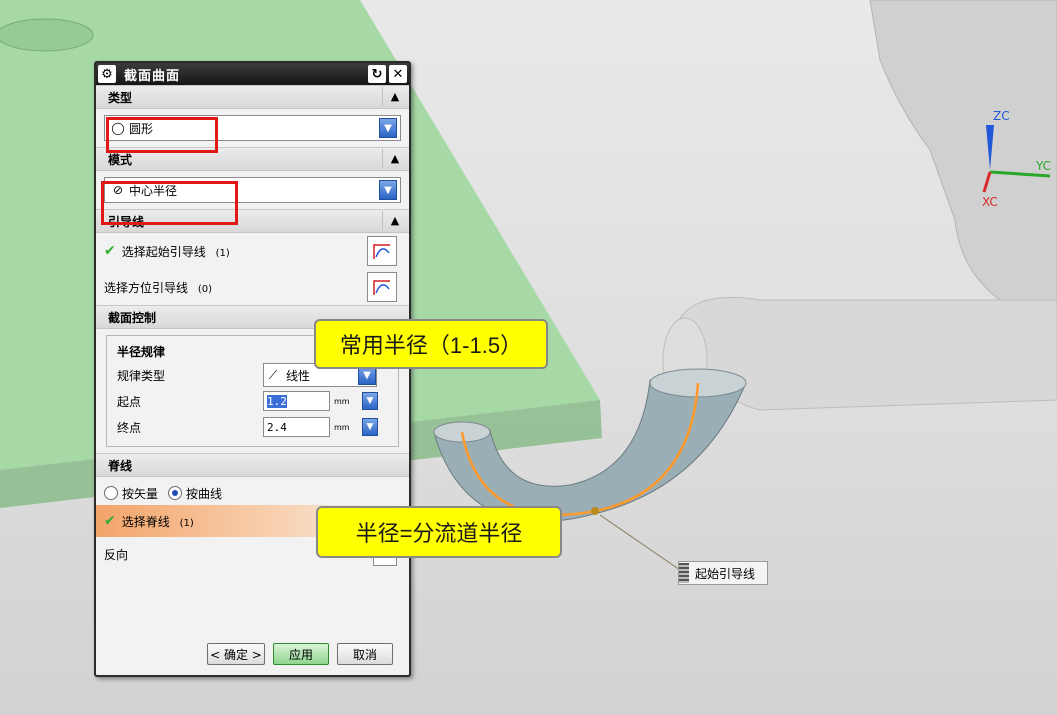 The height and width of the screenshot is (715, 1057). What do you see at coordinates (377, 74) in the screenshot?
I see `reset-icon: ↻` at bounding box center [377, 74].